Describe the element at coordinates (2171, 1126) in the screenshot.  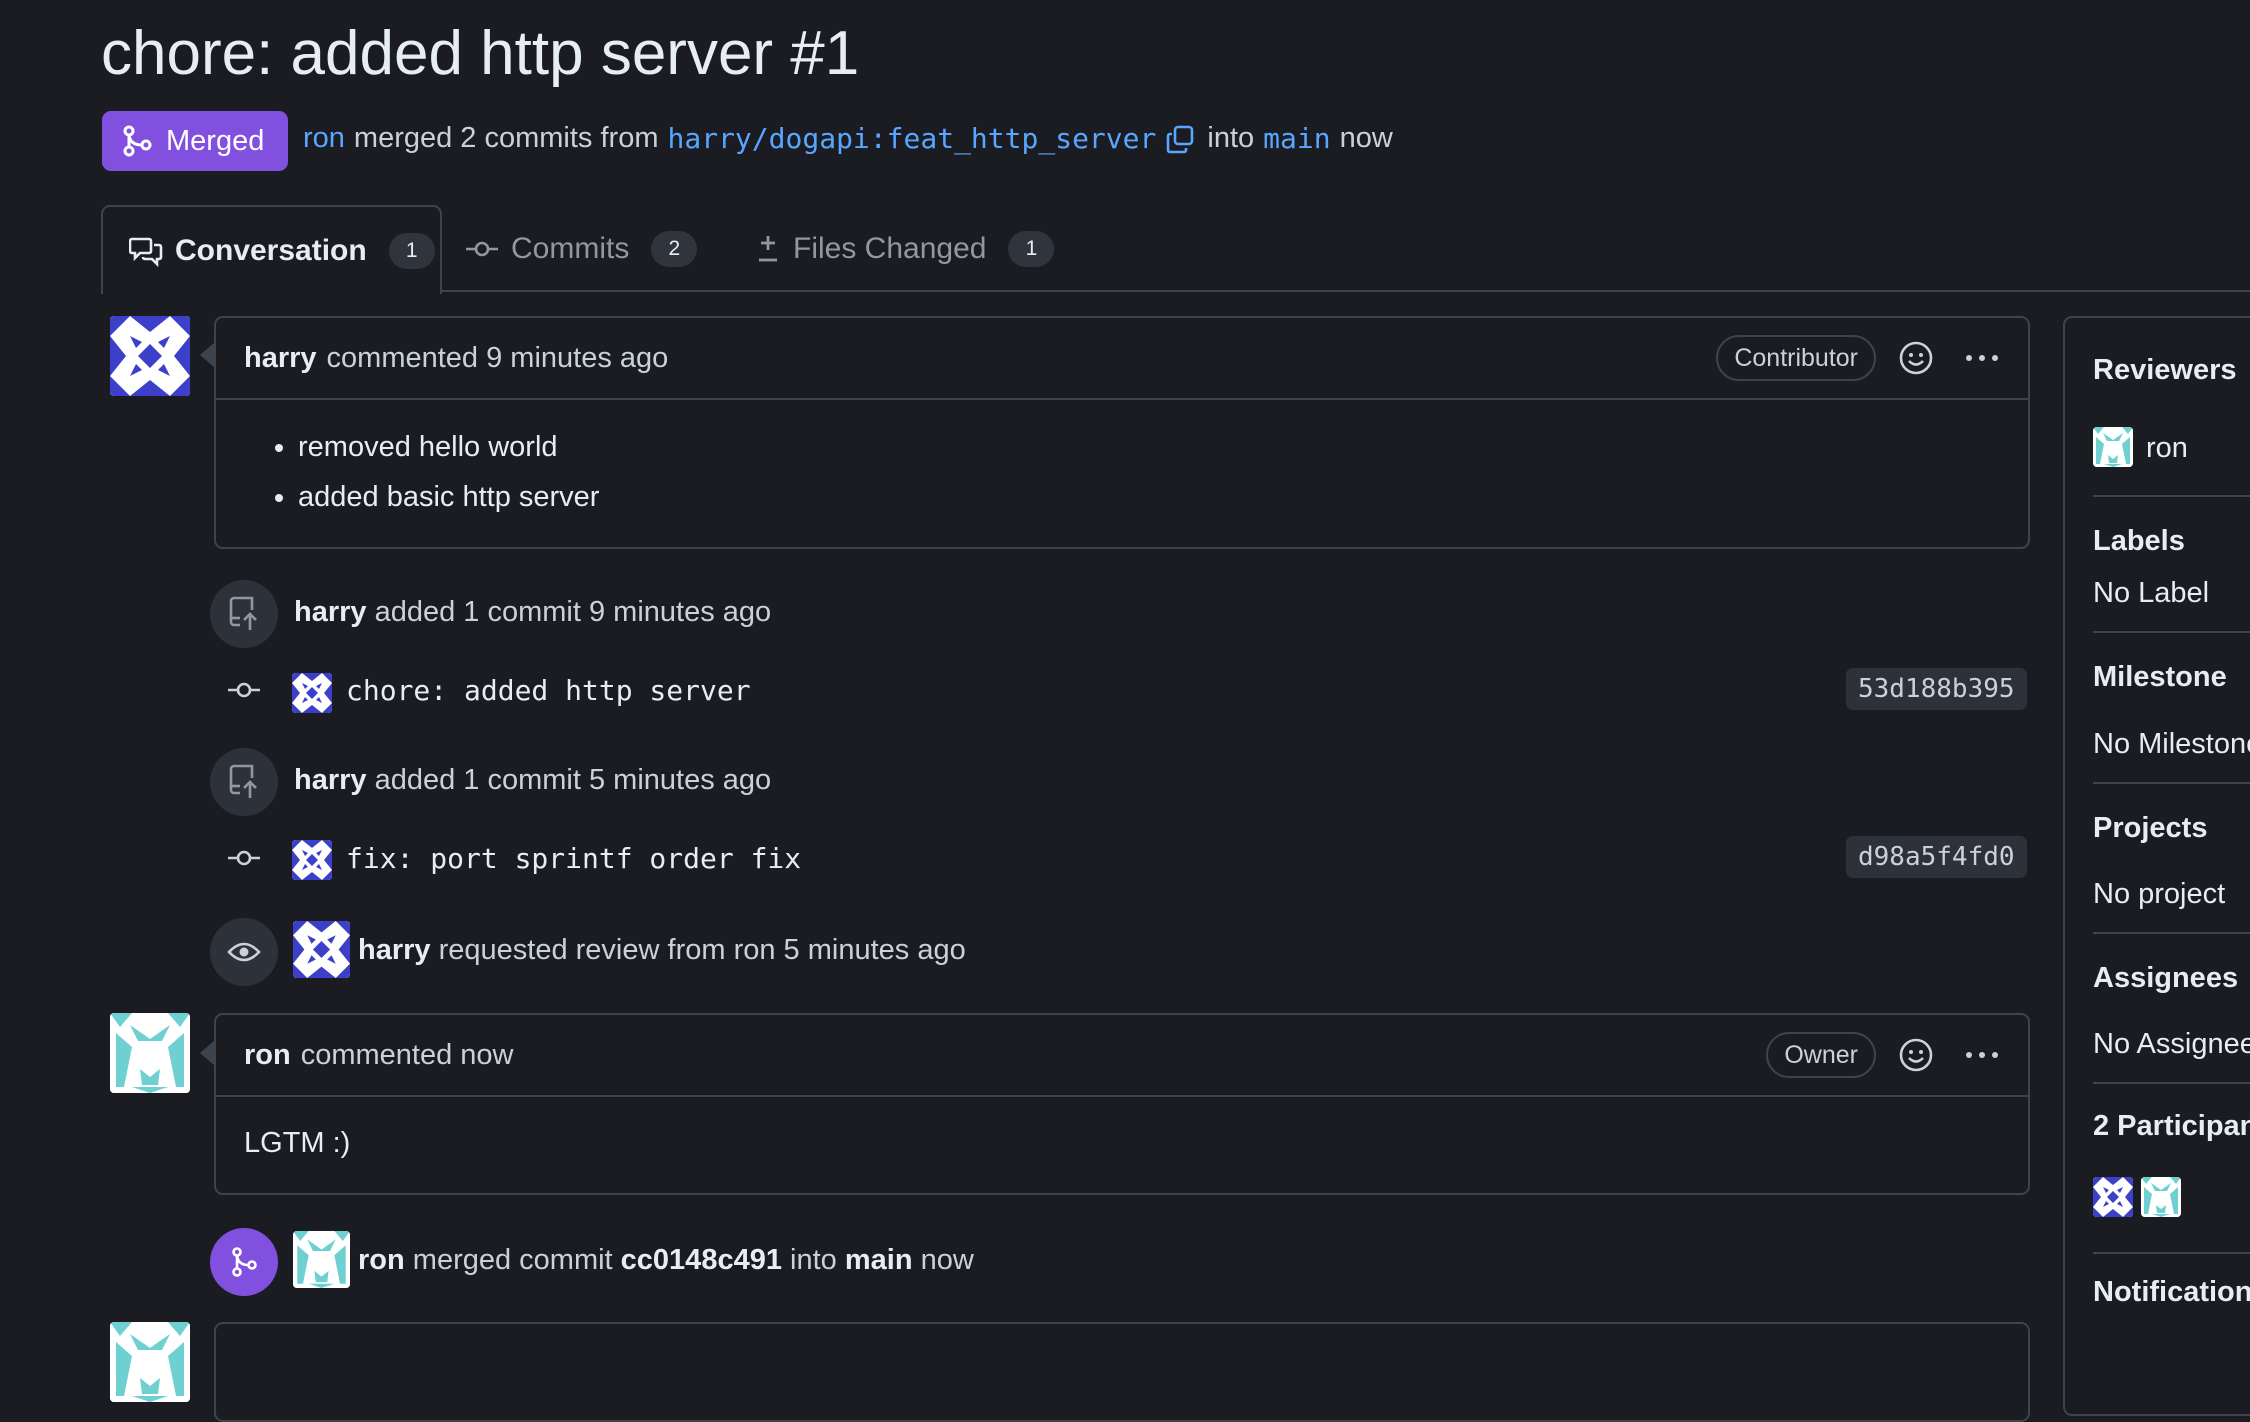
I see `participants-title: 2 Participants` at that location.